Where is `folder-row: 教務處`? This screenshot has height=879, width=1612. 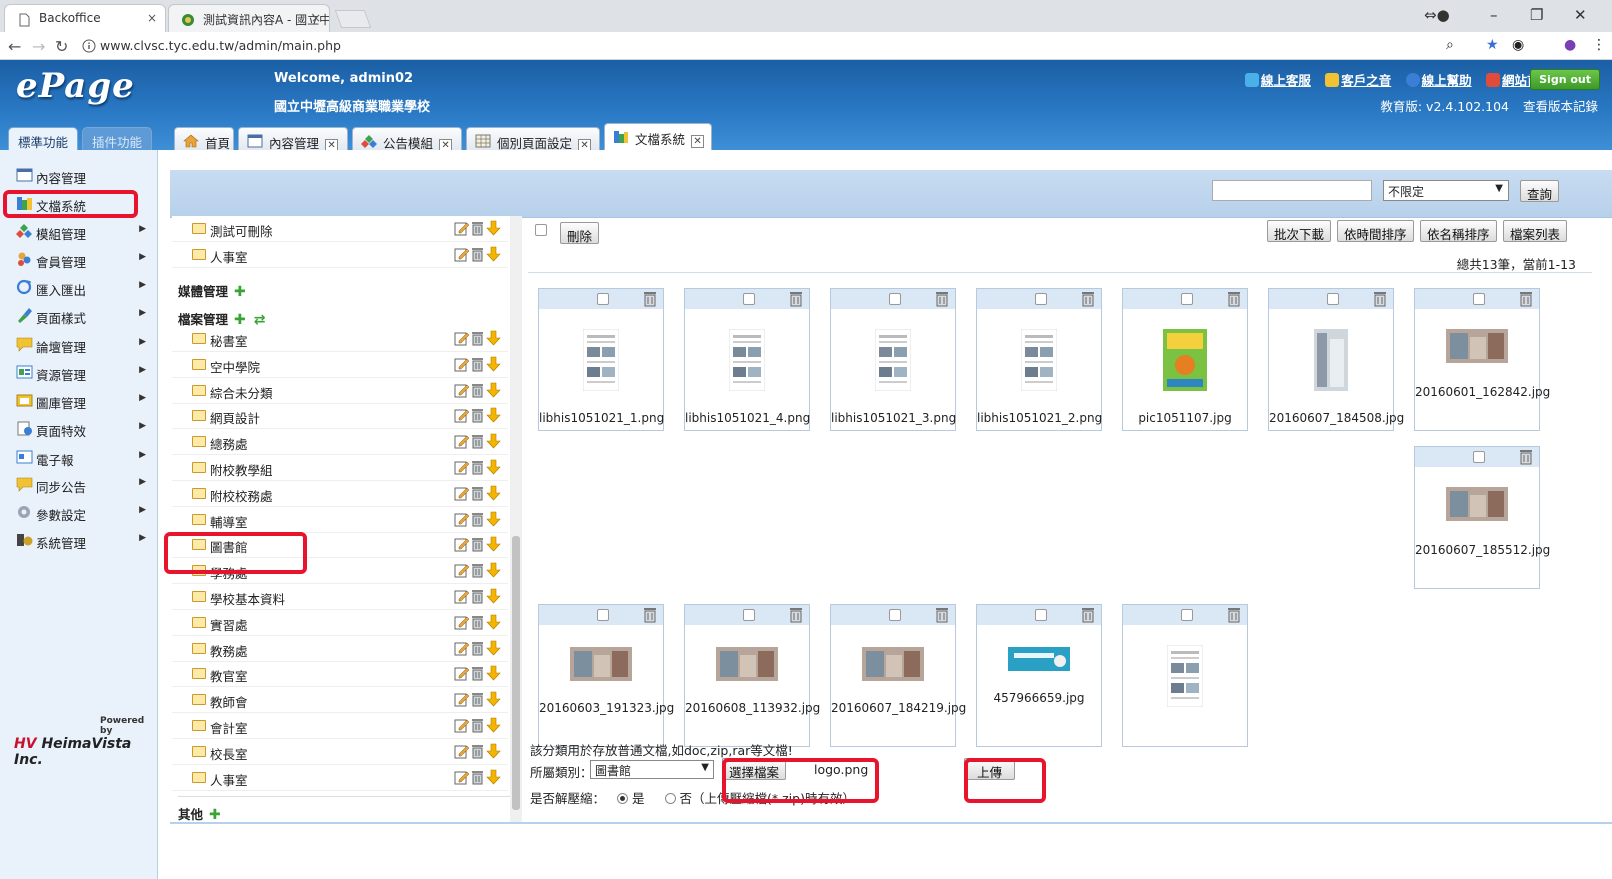
folder-row: 教務處 is located at coordinates (340, 649).